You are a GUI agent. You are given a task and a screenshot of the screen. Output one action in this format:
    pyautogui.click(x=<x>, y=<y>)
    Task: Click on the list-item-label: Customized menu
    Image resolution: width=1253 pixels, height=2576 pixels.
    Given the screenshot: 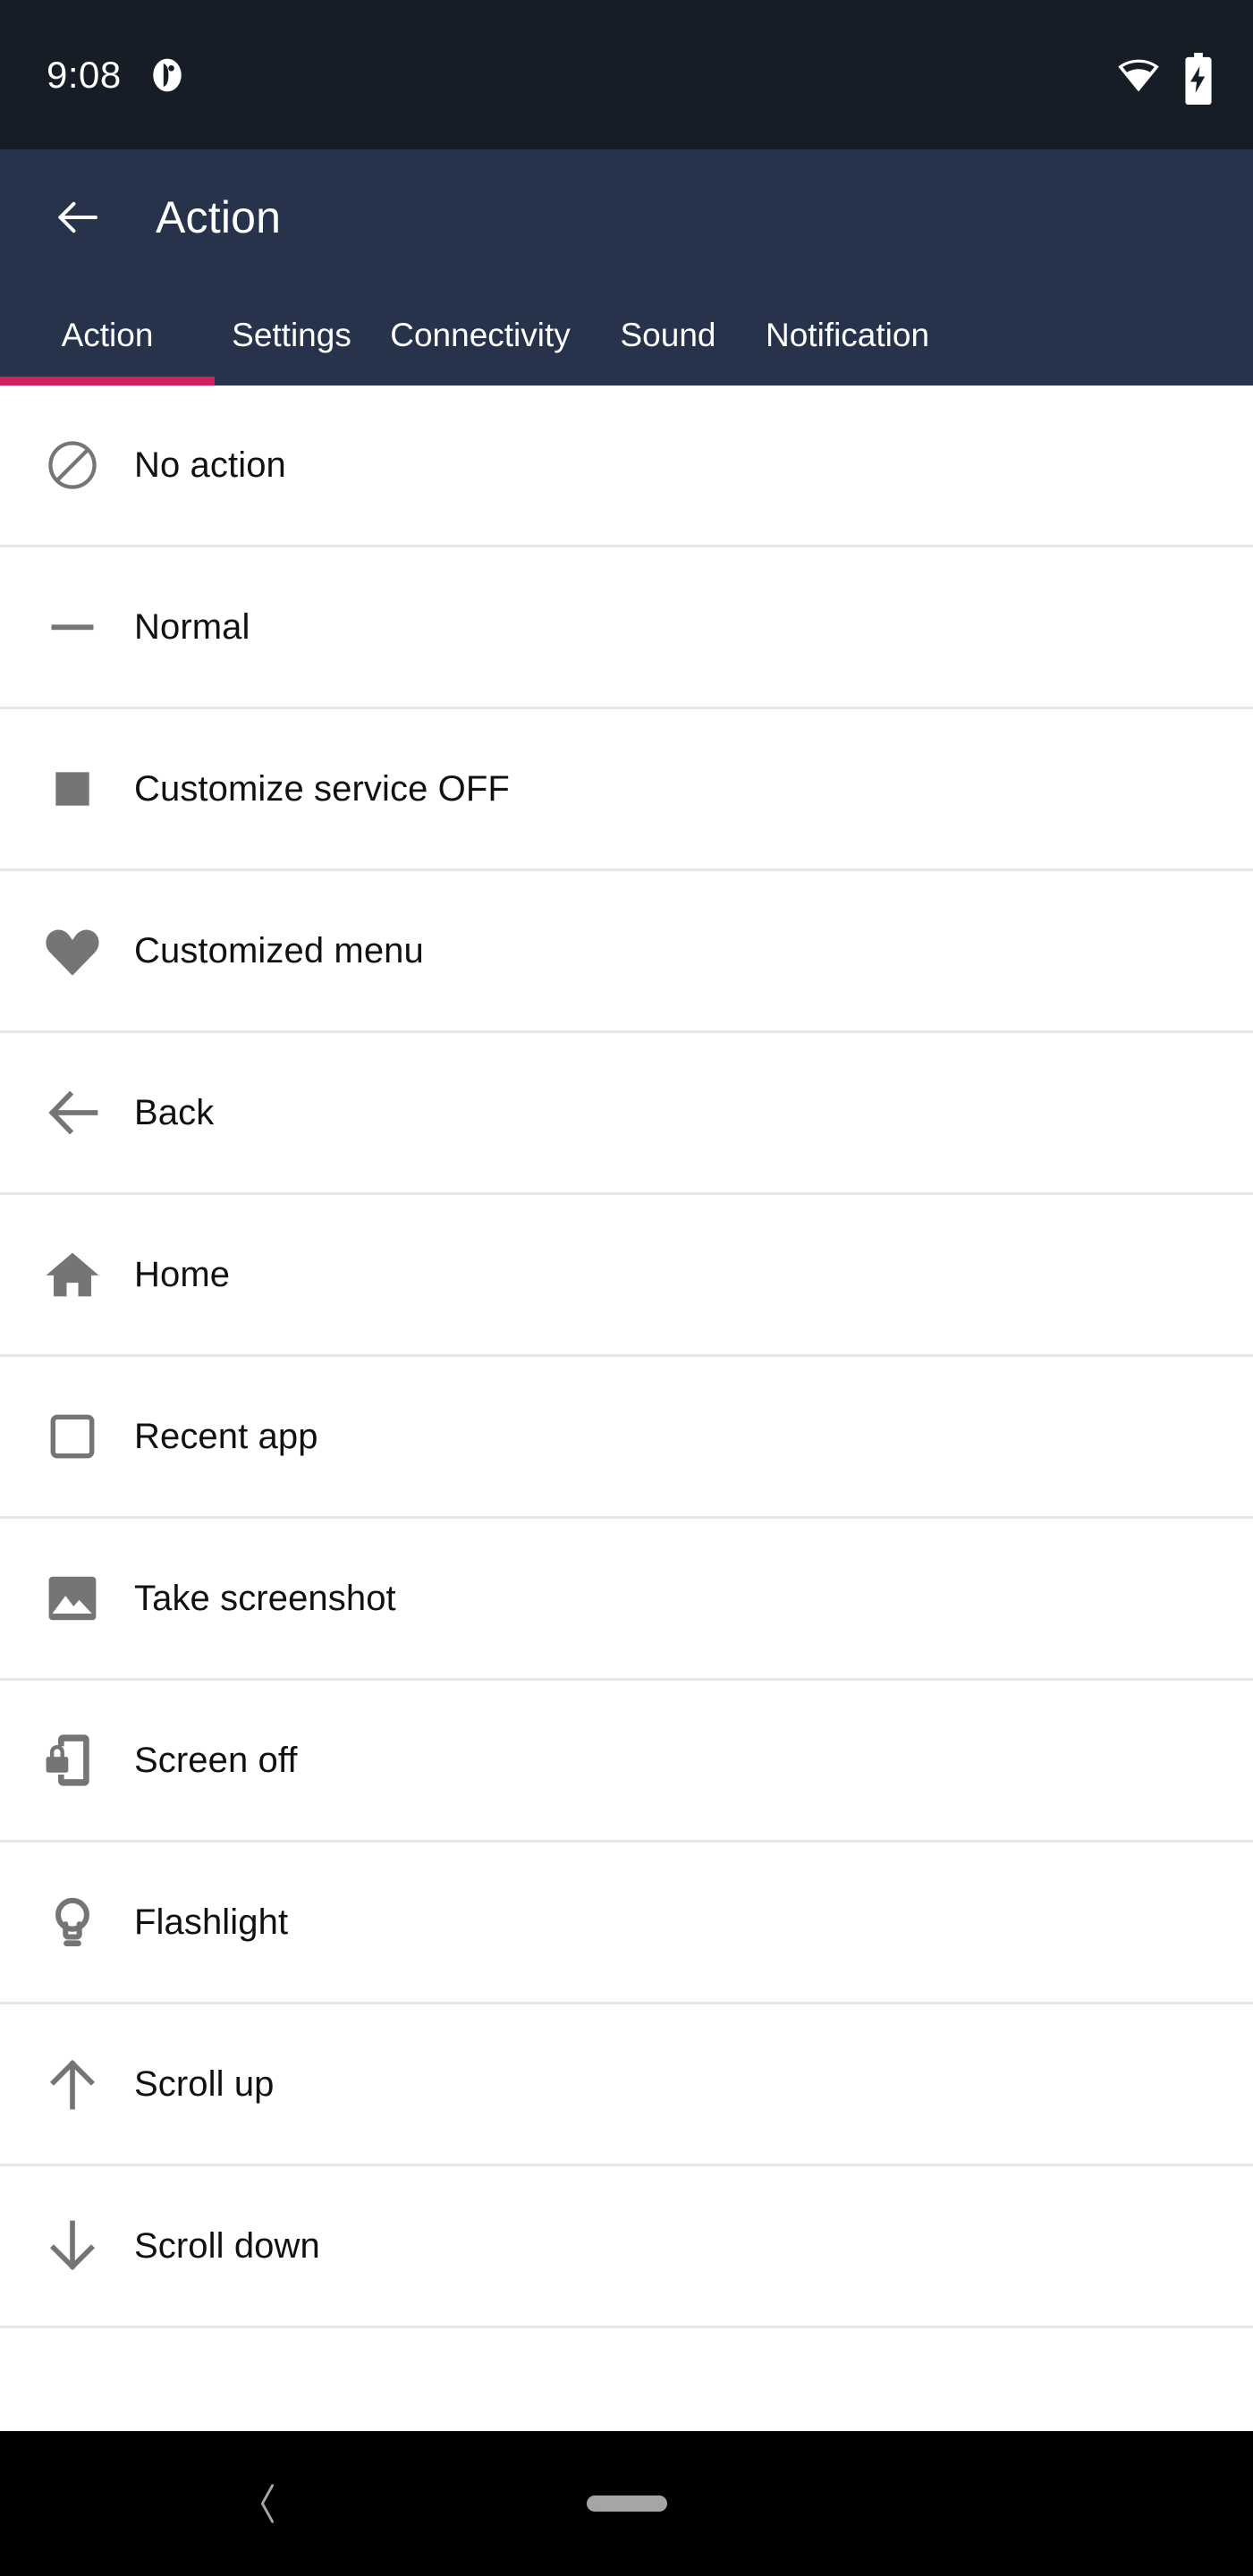 What is the action you would take?
    pyautogui.click(x=279, y=950)
    